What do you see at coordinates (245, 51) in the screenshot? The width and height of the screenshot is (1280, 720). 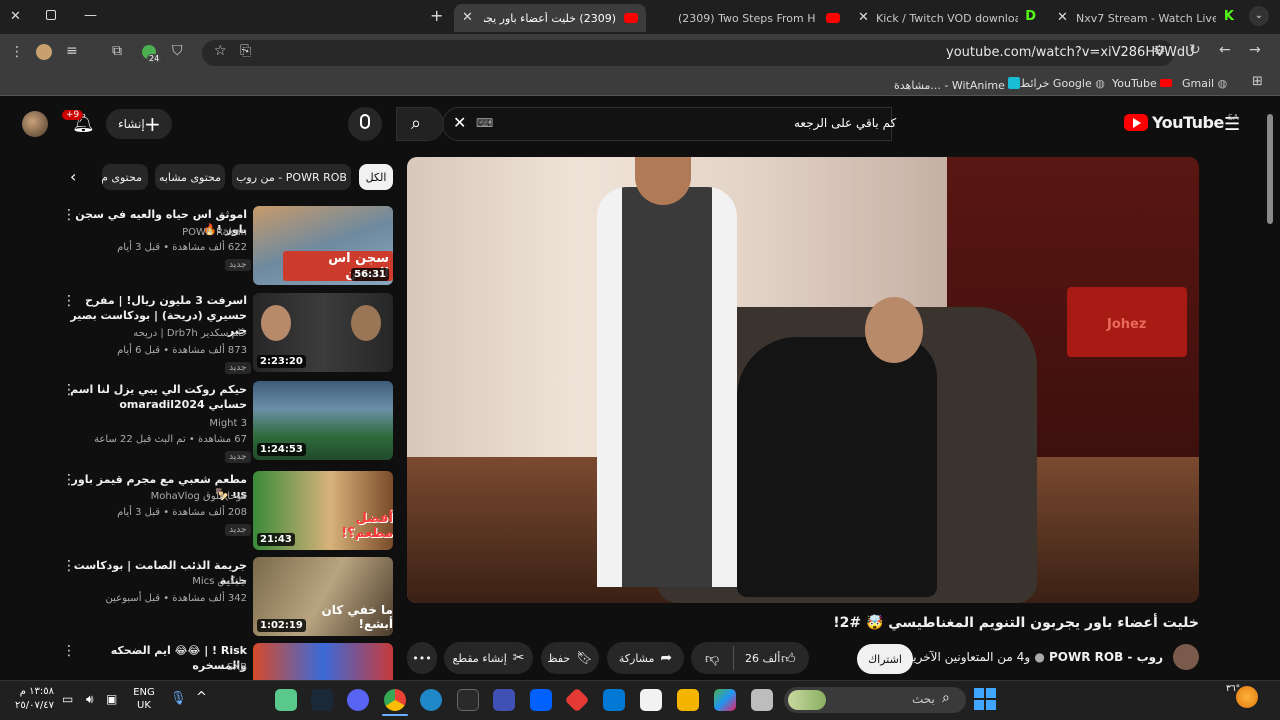 I see `install-app-icon: ⎘` at bounding box center [245, 51].